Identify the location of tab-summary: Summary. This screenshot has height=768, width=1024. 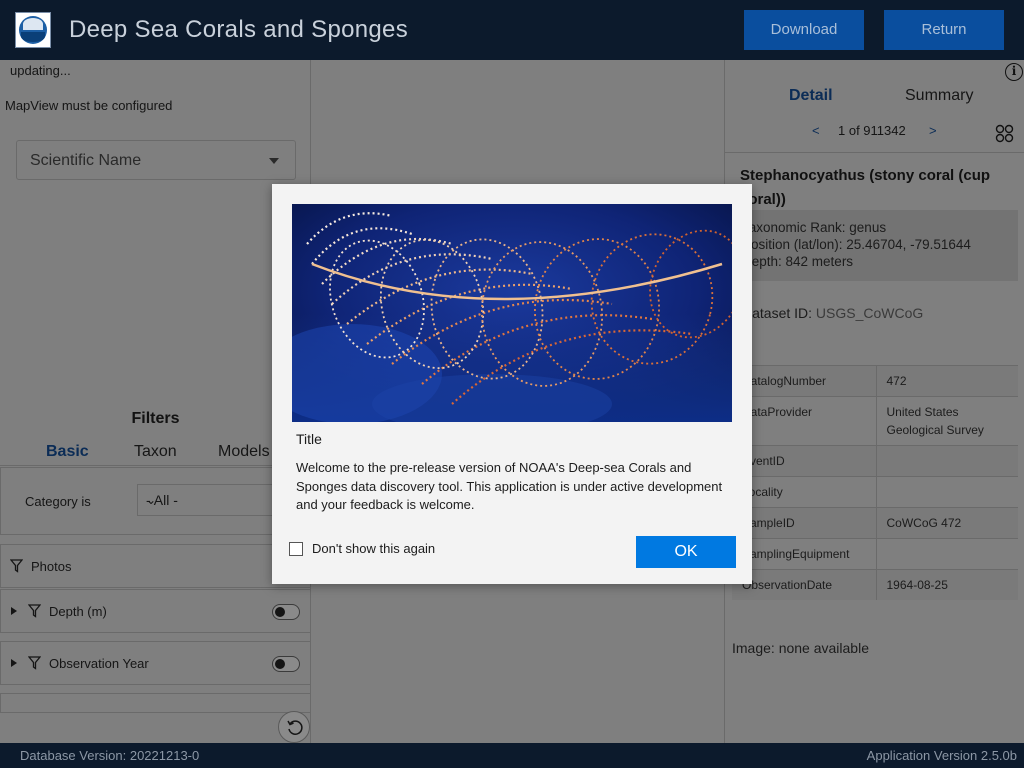
(939, 96).